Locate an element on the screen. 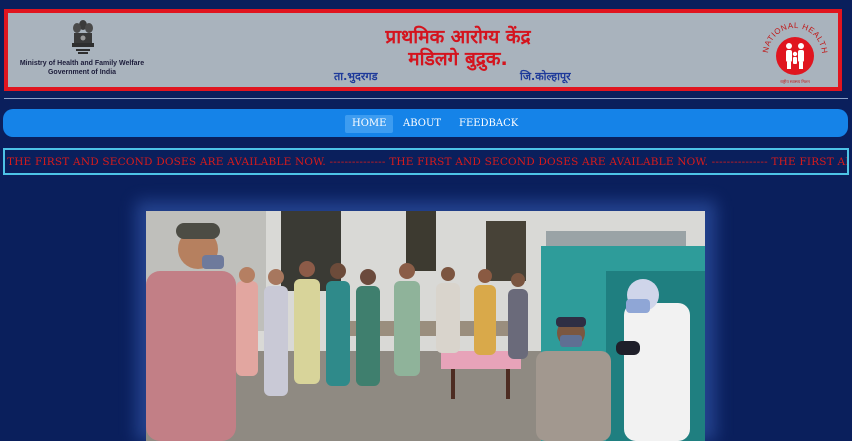  taluka-label: ता.भुदरगड is located at coordinates (356, 76).